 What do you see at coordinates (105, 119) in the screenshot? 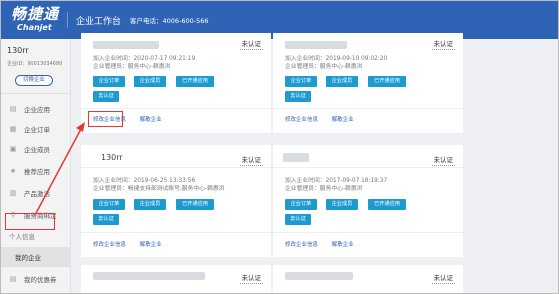
I see `highlight-box-enterprise-name` at bounding box center [105, 119].